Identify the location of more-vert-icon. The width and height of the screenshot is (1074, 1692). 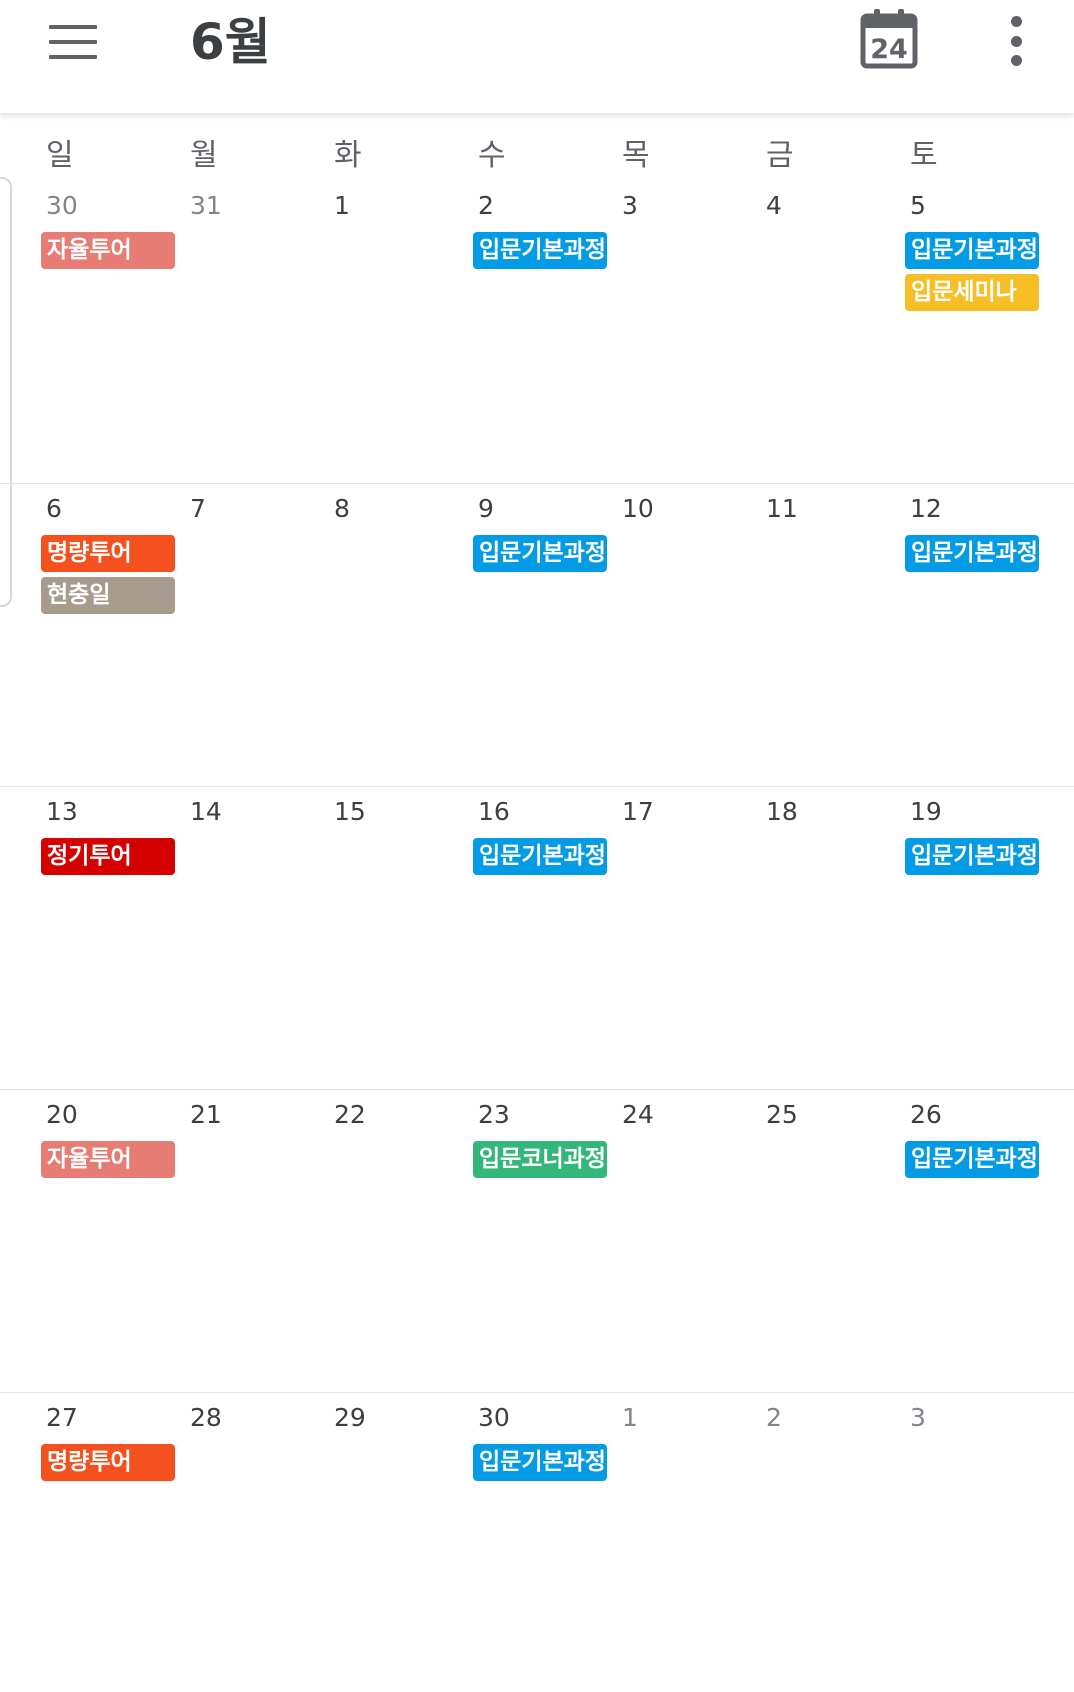
(1016, 41).